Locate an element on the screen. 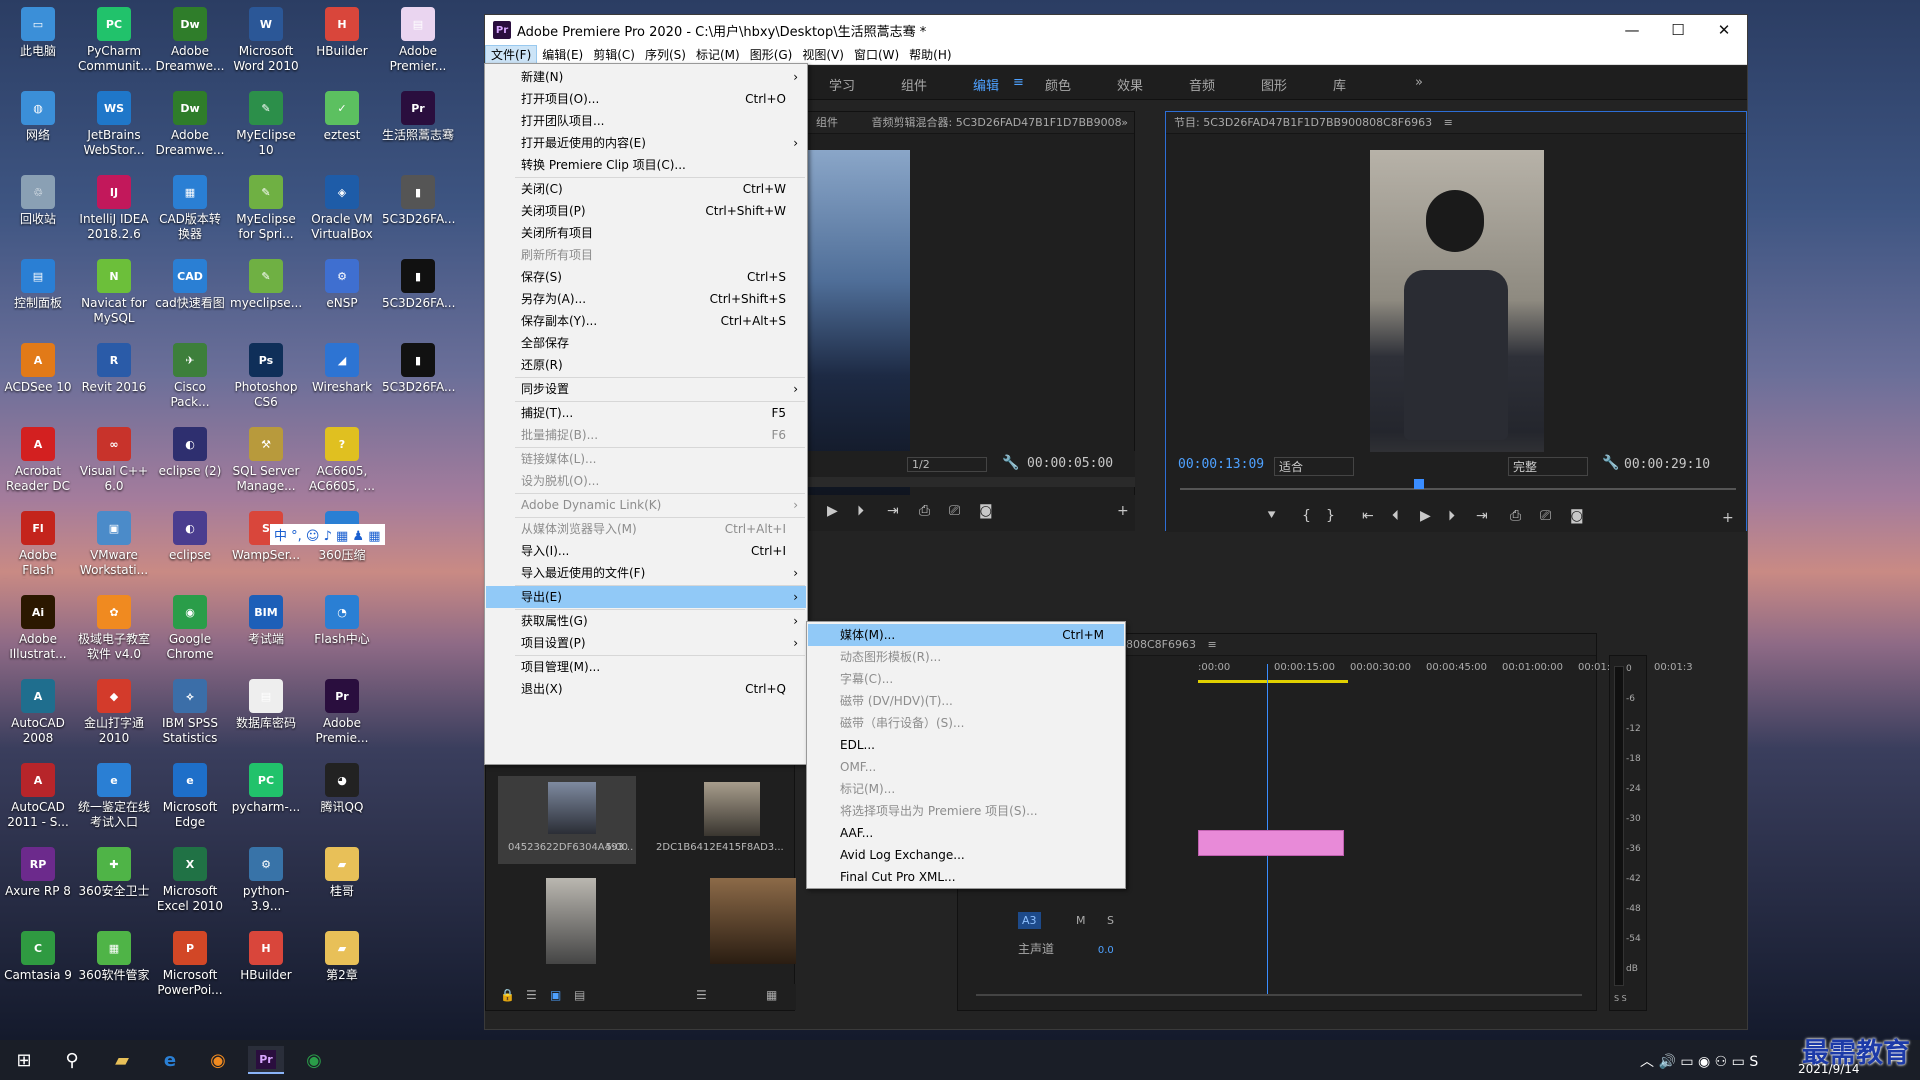  program-scrubber is located at coordinates (1458, 489).